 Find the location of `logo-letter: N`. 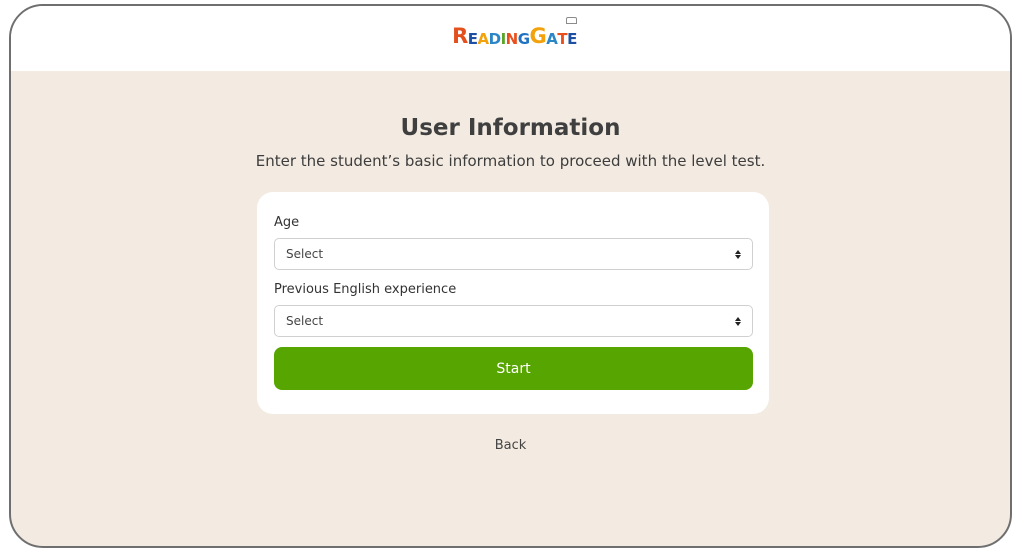

logo-letter: N is located at coordinates (512, 39).